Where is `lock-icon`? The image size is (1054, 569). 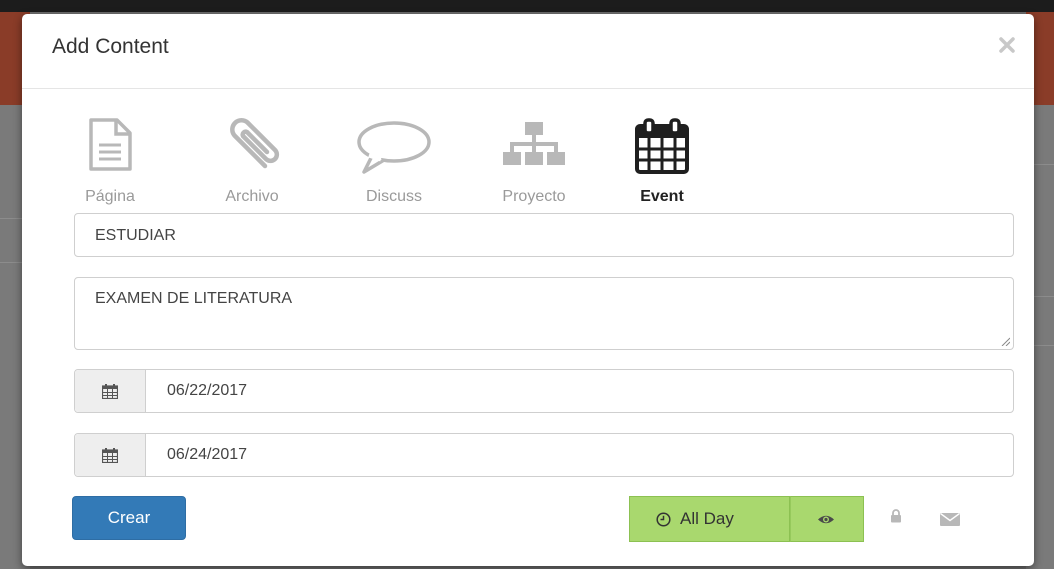
lock-icon is located at coordinates (896, 516).